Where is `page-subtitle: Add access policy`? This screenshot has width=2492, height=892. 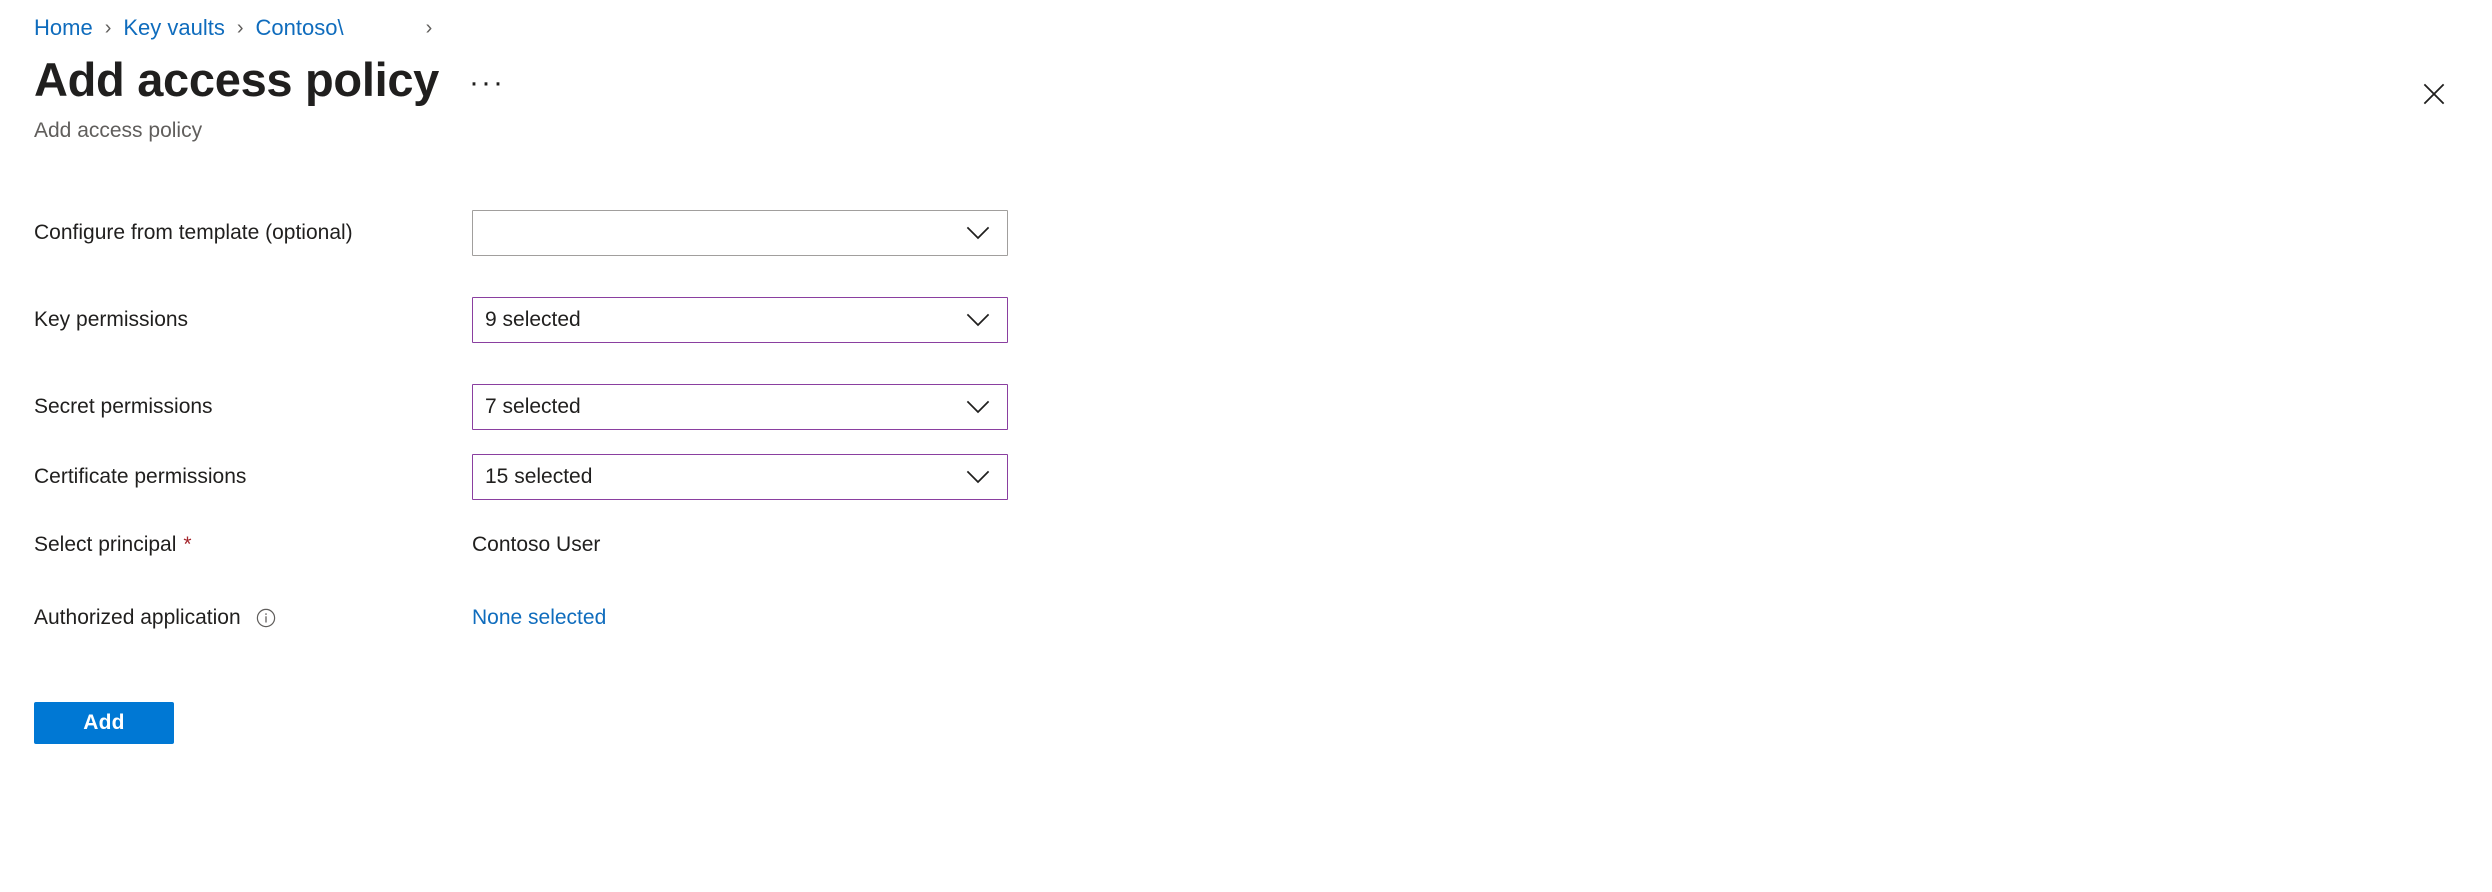
page-subtitle: Add access policy is located at coordinates (118, 130).